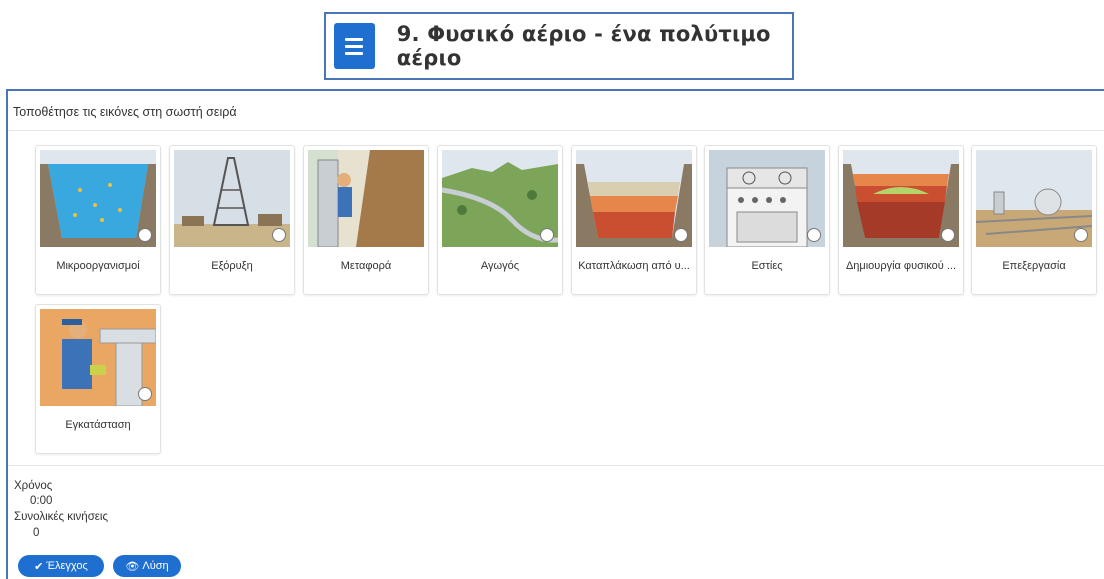  Describe the element at coordinates (98, 425) in the screenshot. I see `card-label: Εγκατάσταση` at that location.